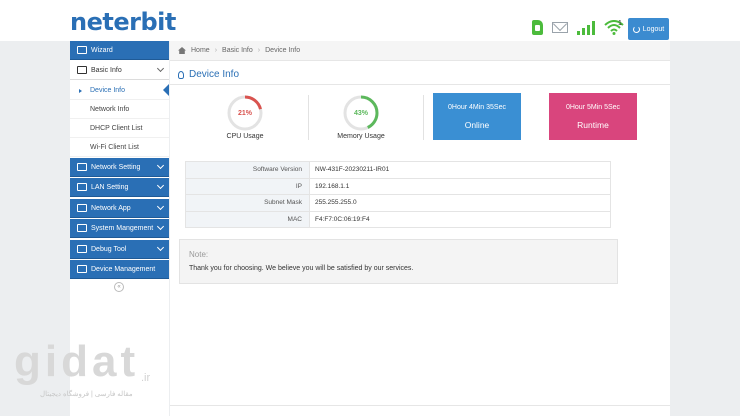  I want to click on table-row: IP 192.168.1.1, so click(398, 186).